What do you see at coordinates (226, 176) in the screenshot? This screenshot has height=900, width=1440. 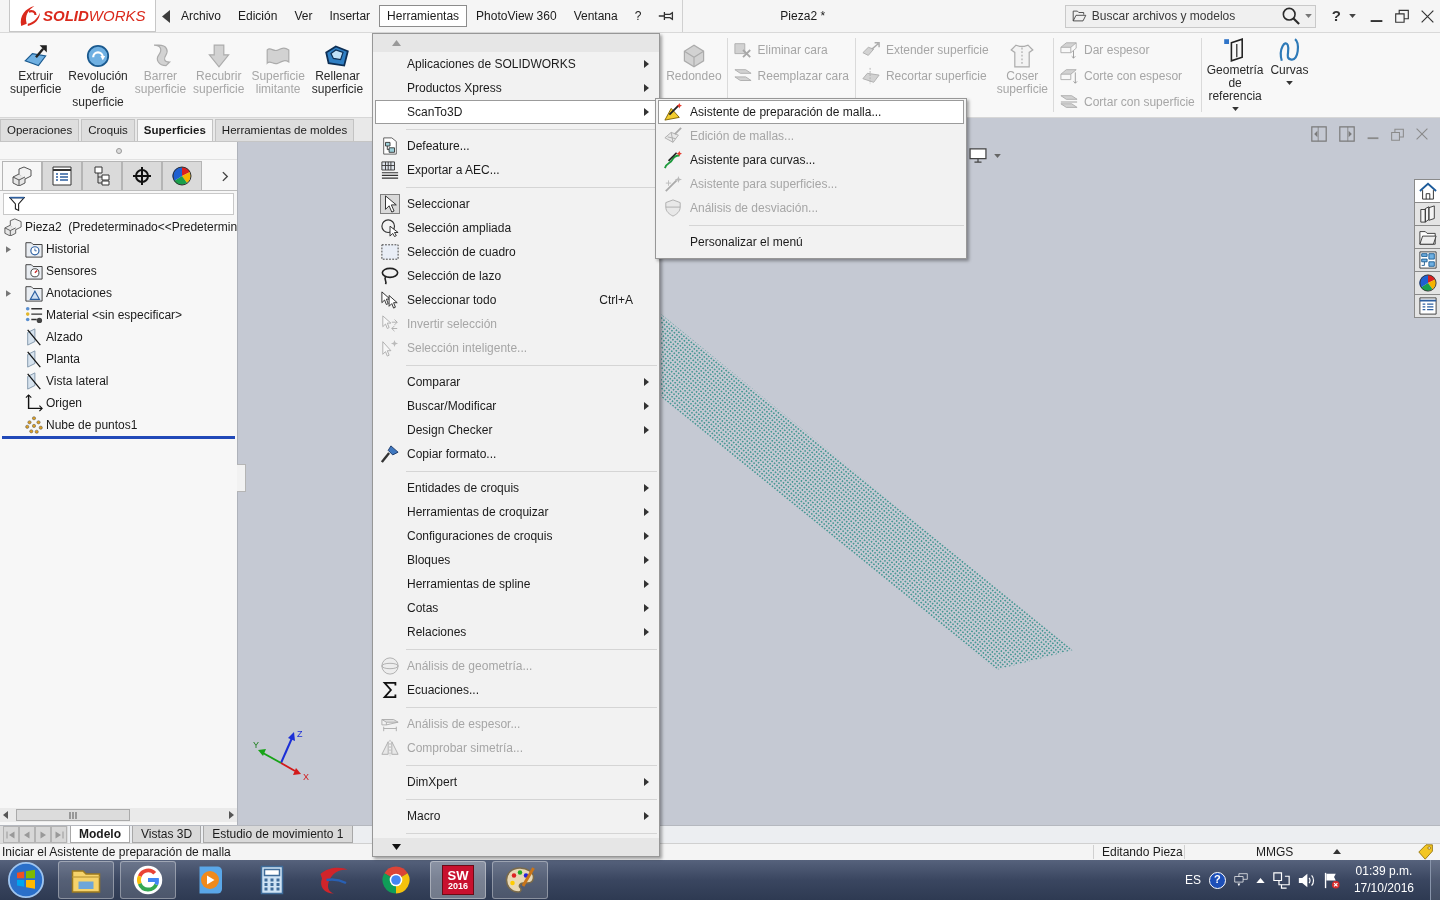 I see `chevron-right-icon` at bounding box center [226, 176].